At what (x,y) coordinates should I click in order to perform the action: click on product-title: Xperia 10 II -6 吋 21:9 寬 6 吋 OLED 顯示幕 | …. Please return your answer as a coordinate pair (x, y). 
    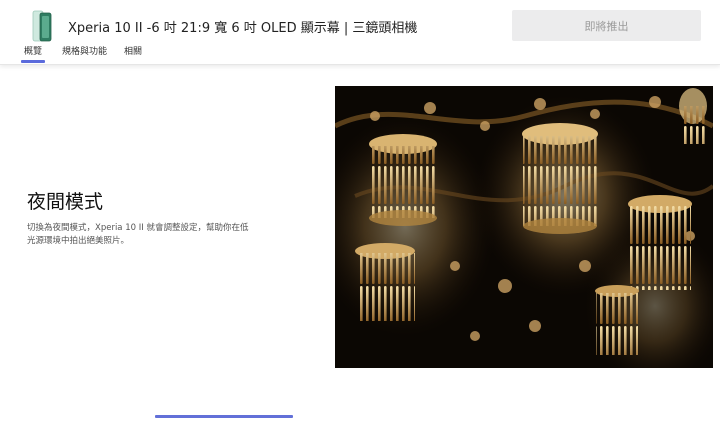
    Looking at the image, I should click on (243, 28).